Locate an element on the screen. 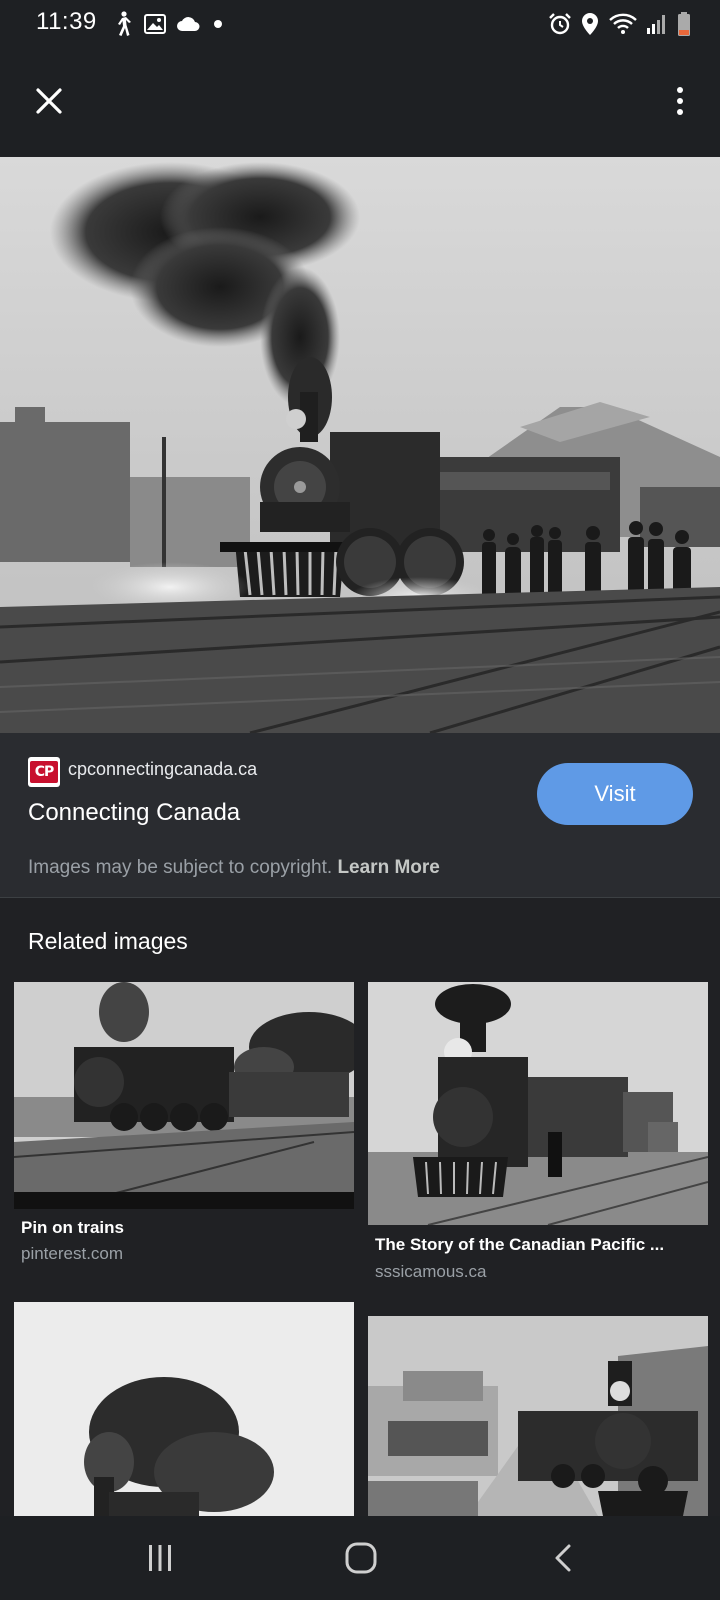 Image resolution: width=720 pixels, height=1600 pixels. battery-icon is located at coordinates (684, 24).